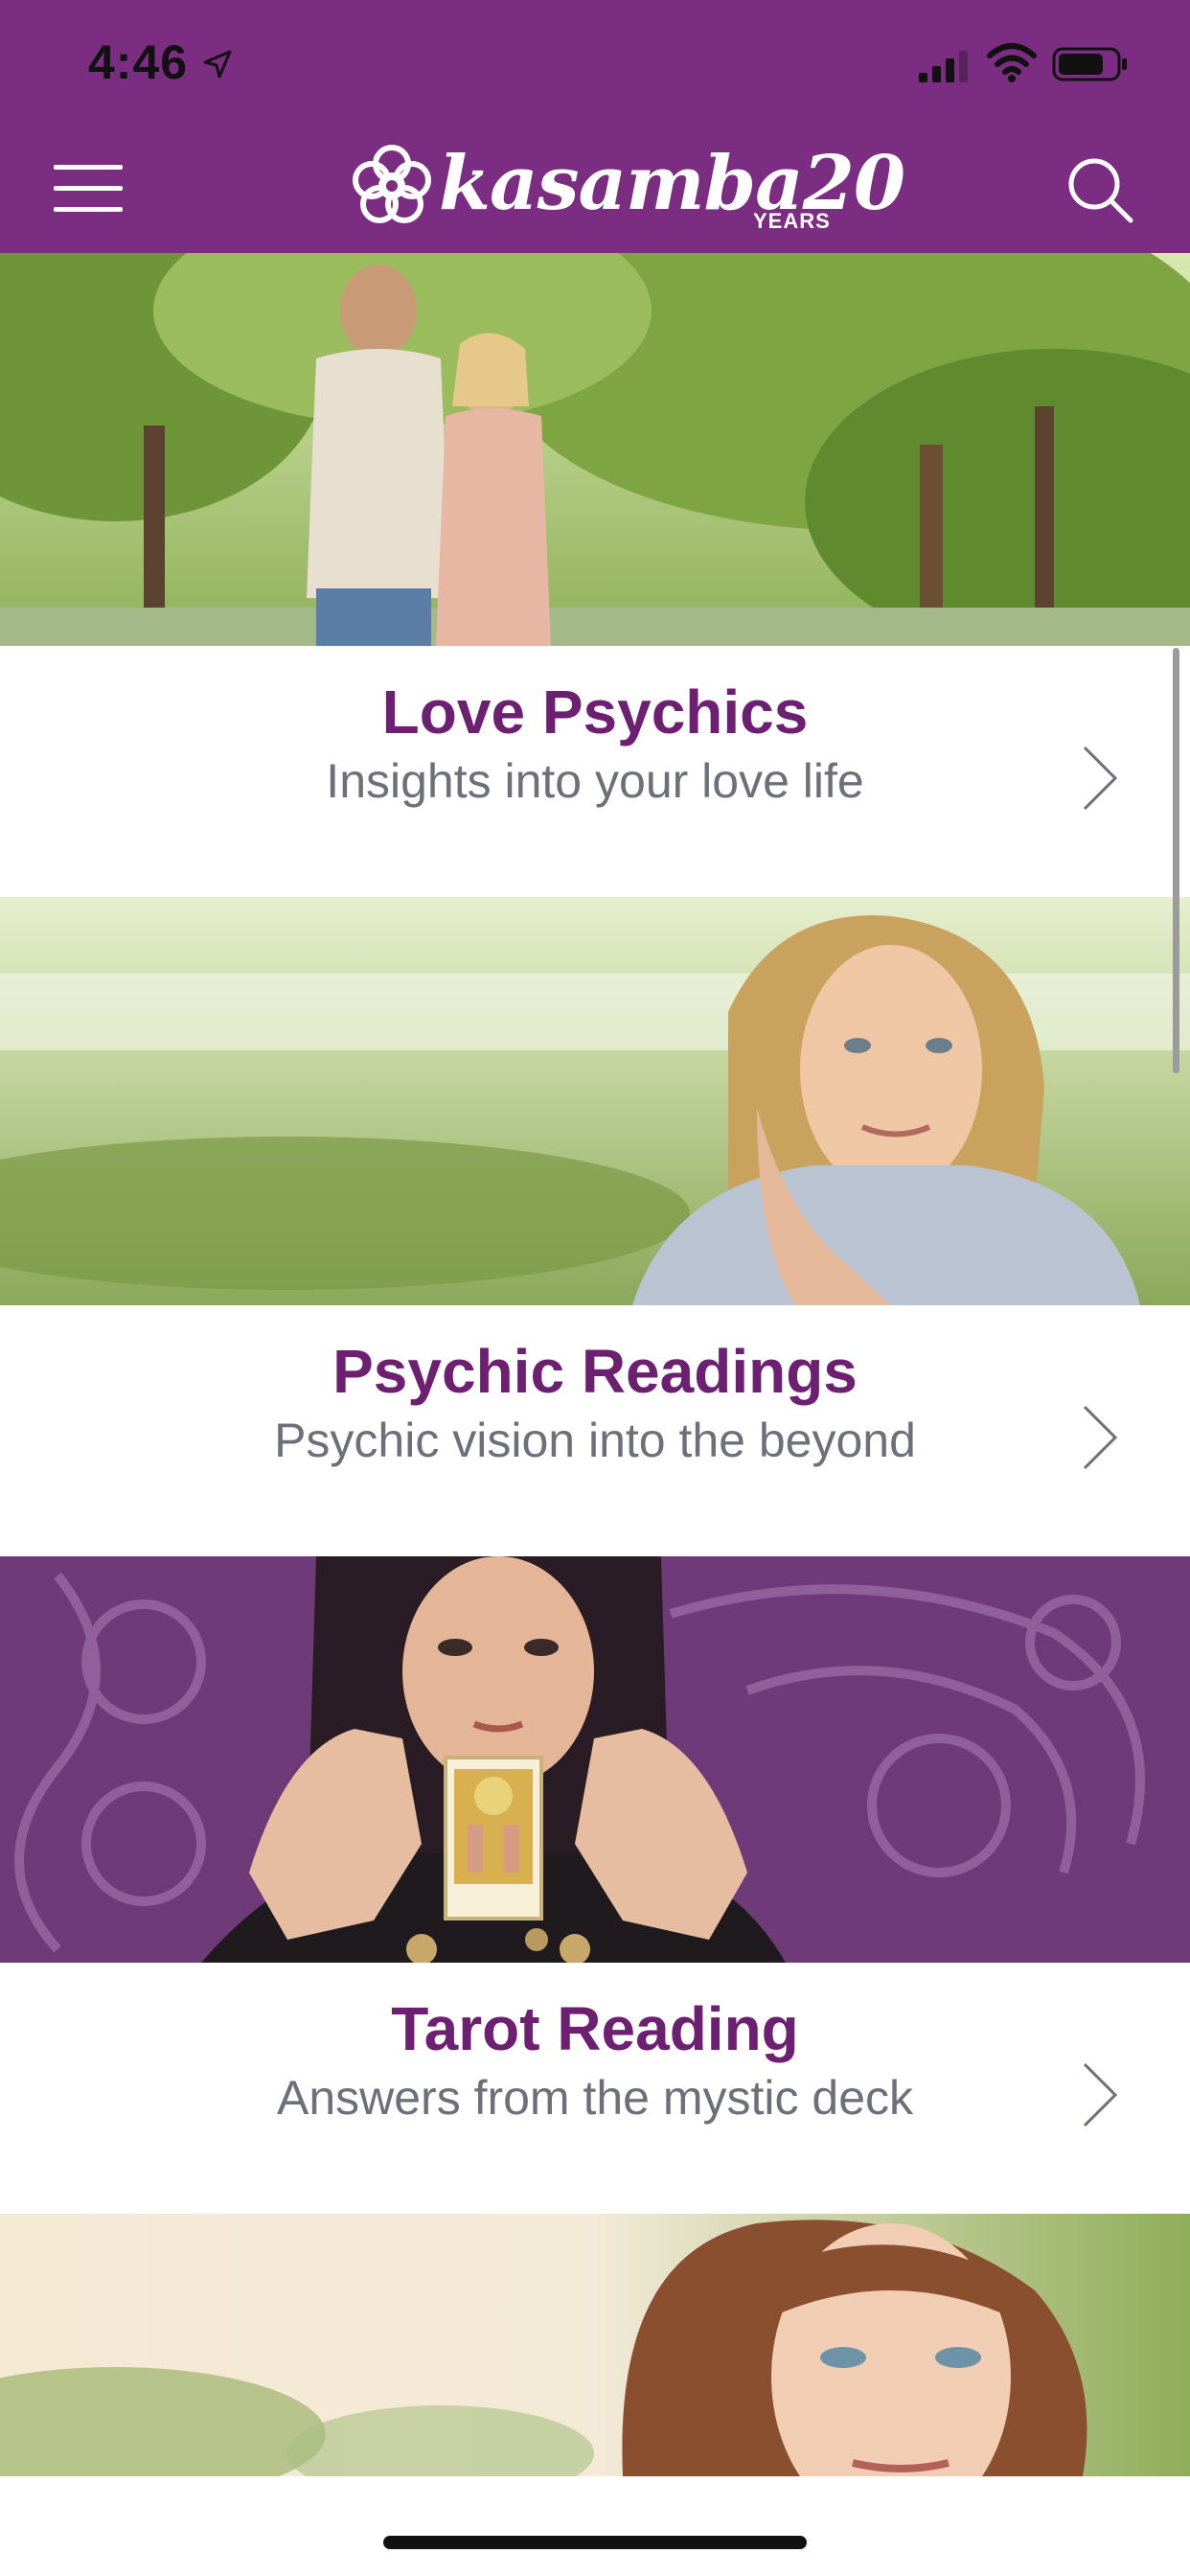 The height and width of the screenshot is (2576, 1190). Describe the element at coordinates (672, 183) in the screenshot. I see `logo-wordmark: kasamba20` at that location.